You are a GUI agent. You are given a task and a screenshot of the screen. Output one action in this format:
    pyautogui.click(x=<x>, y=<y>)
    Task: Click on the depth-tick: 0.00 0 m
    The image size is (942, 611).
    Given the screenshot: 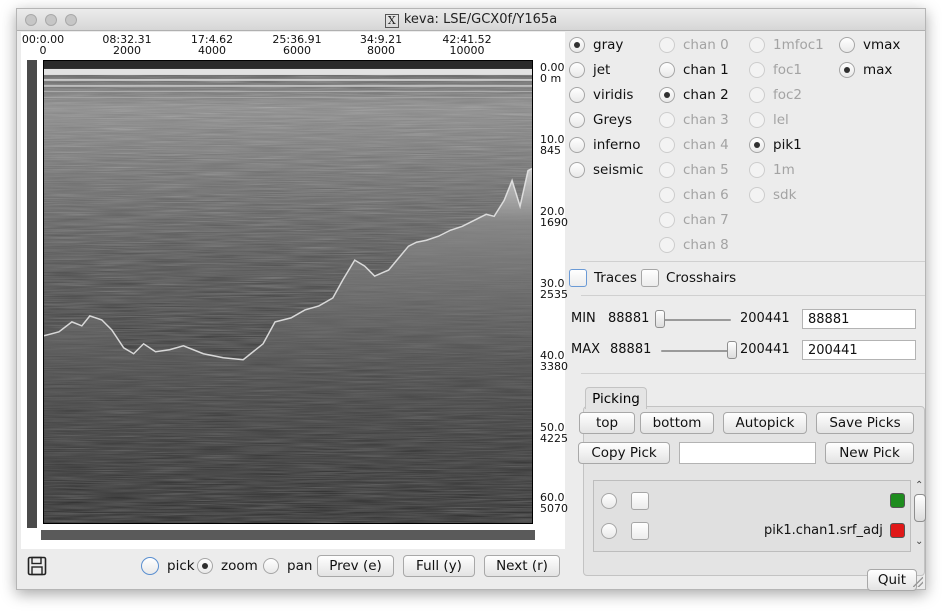 What is the action you would take?
    pyautogui.click(x=552, y=73)
    